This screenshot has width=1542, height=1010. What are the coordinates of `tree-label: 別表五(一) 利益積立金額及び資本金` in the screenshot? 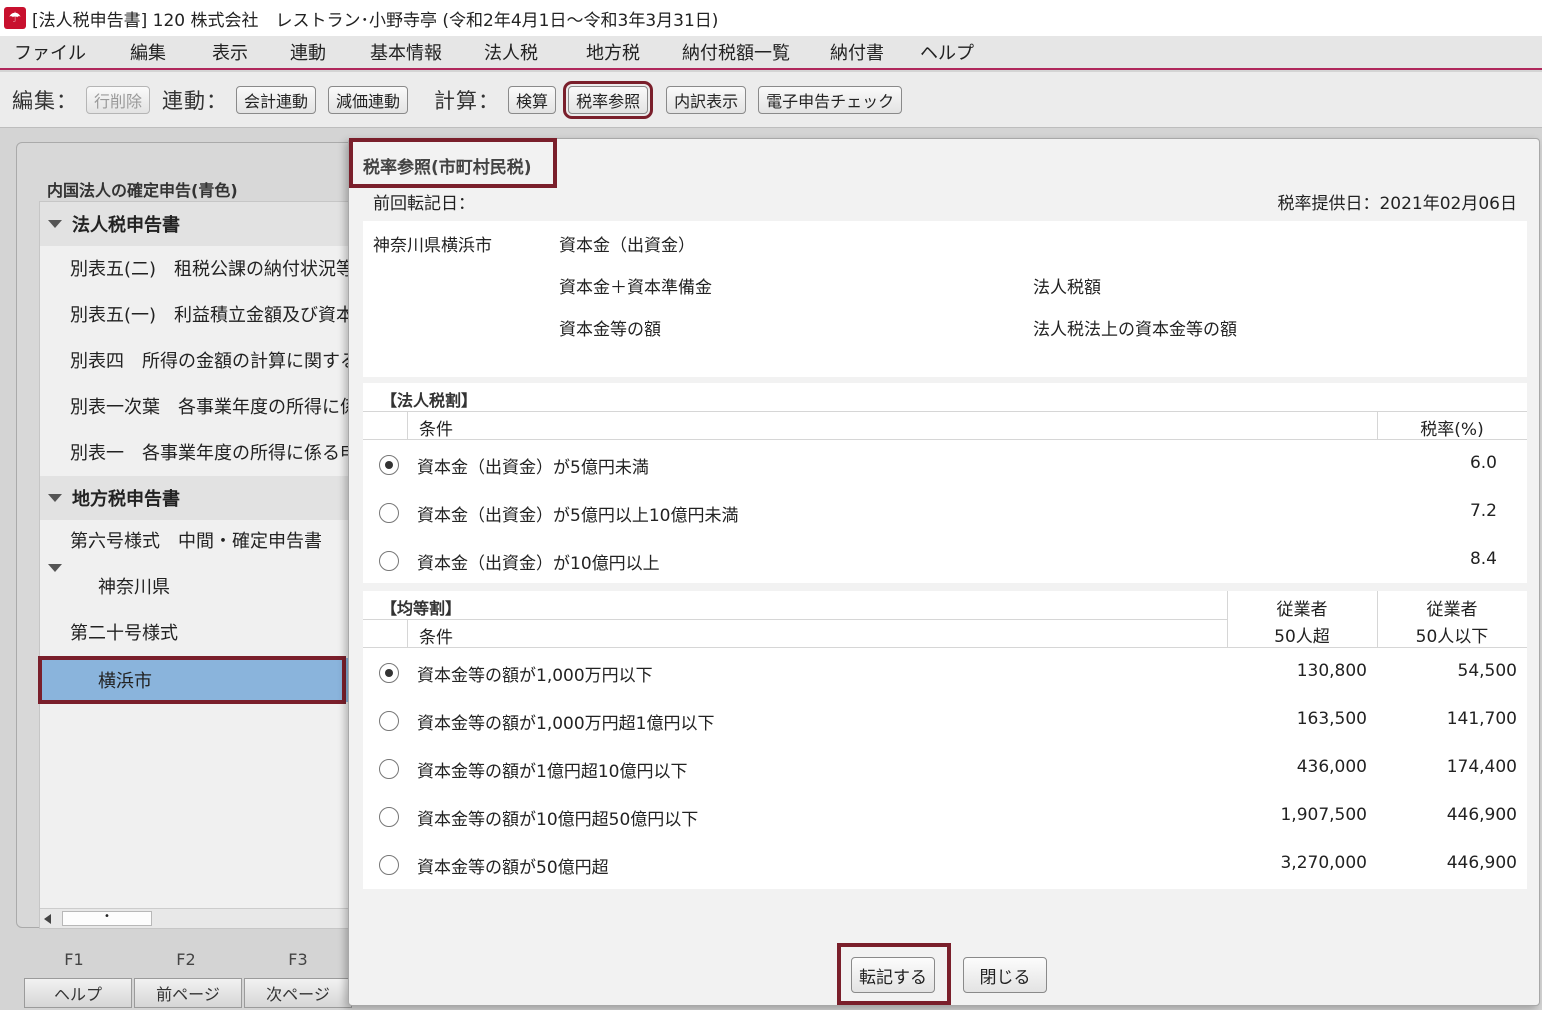 It's located at (214, 315).